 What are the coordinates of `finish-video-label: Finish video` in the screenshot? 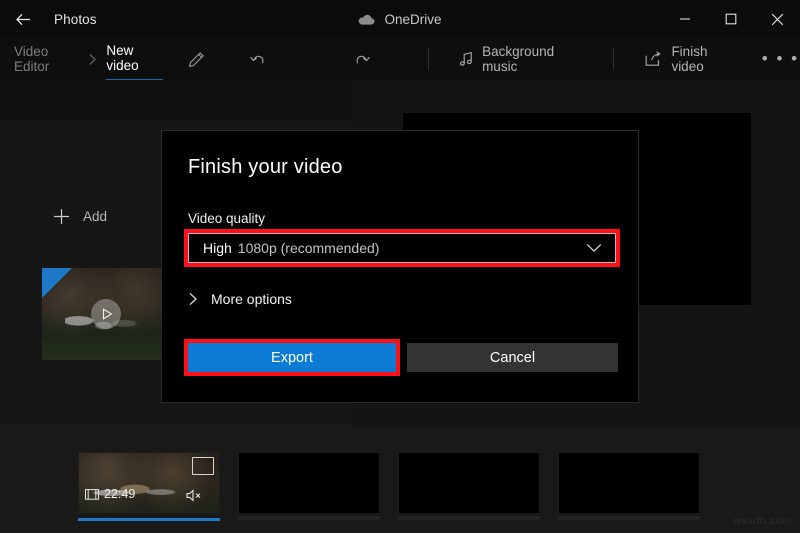 It's located at (689, 59).